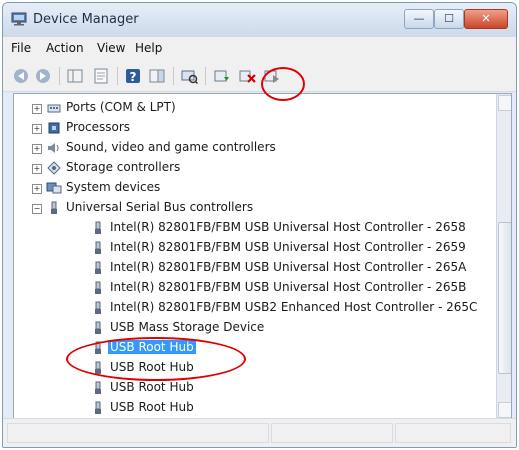  Describe the element at coordinates (54, 108) in the screenshot. I see `port-icon` at that location.